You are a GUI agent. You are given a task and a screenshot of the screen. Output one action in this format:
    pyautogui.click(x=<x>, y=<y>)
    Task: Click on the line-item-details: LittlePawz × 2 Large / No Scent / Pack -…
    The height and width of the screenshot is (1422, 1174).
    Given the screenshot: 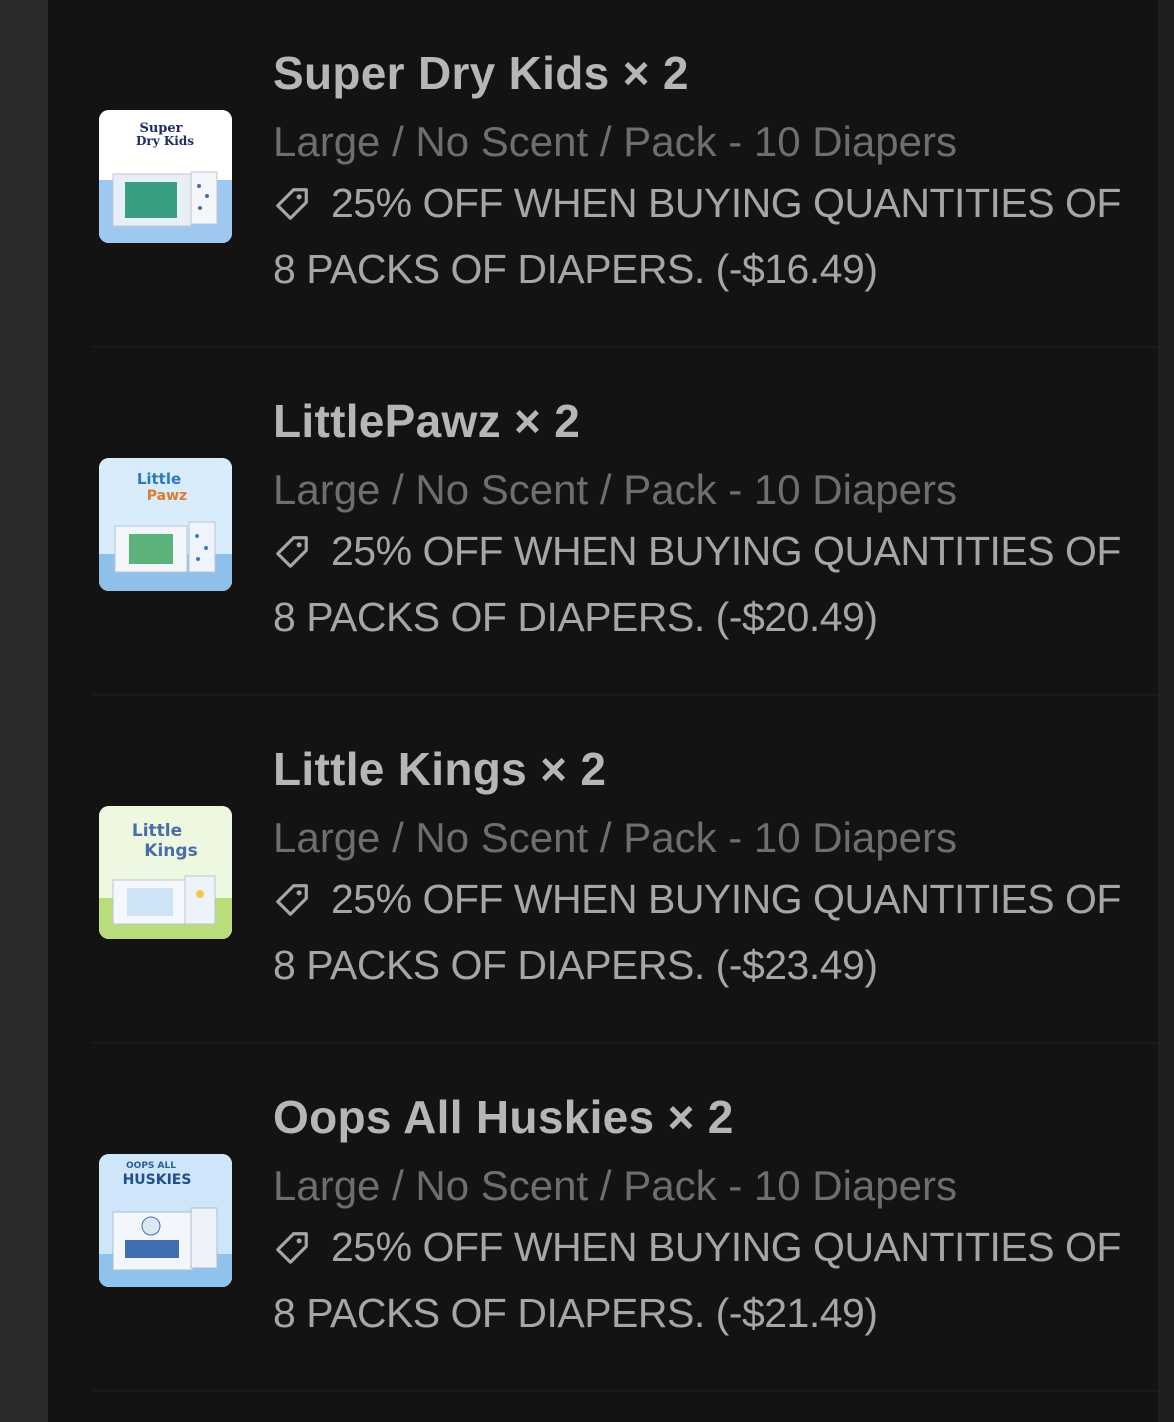 What is the action you would take?
    pyautogui.click(x=708, y=522)
    